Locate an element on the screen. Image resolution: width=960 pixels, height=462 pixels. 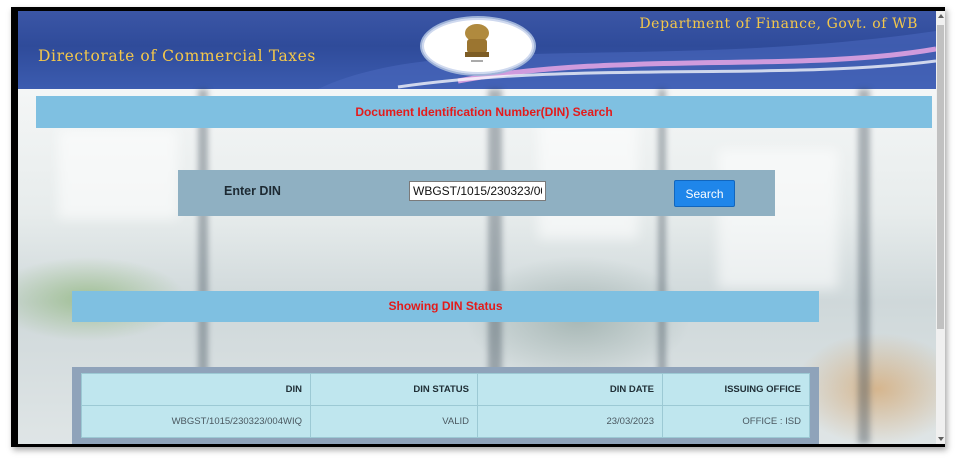
scrollbar-thumb is located at coordinates (940, 177).